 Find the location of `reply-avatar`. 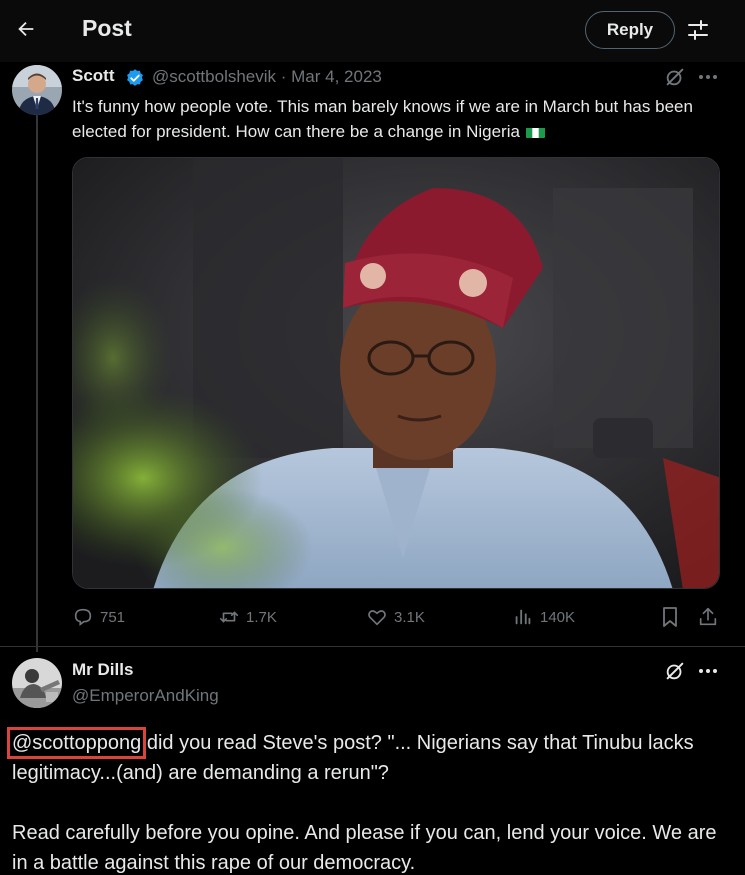

reply-avatar is located at coordinates (37, 683).